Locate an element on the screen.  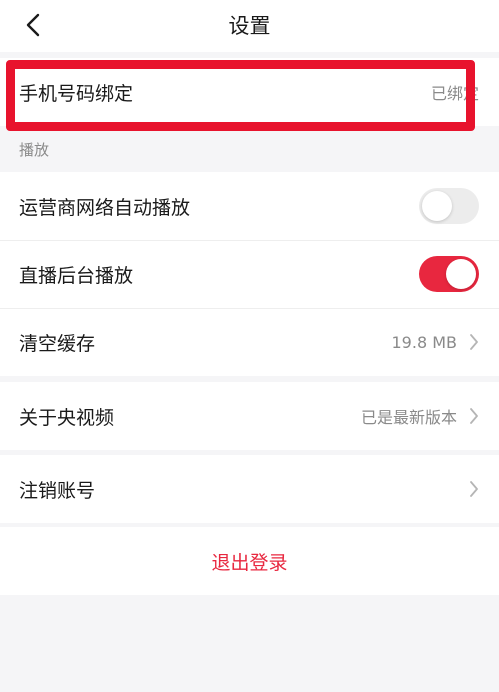
cancel-account-row: 注销账号 is located at coordinates (249, 489).